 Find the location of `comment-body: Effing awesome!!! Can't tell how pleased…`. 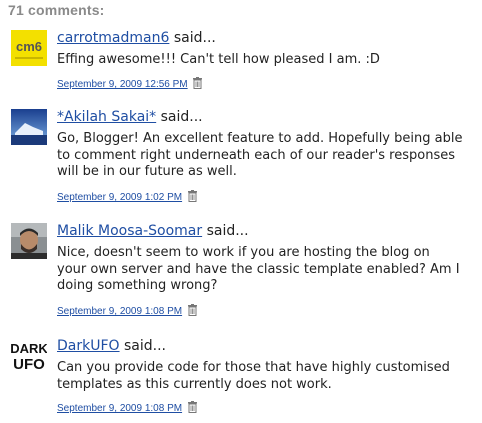

comment-body: Effing awesome!!! Can't tell how pleased… is located at coordinates (266, 60).